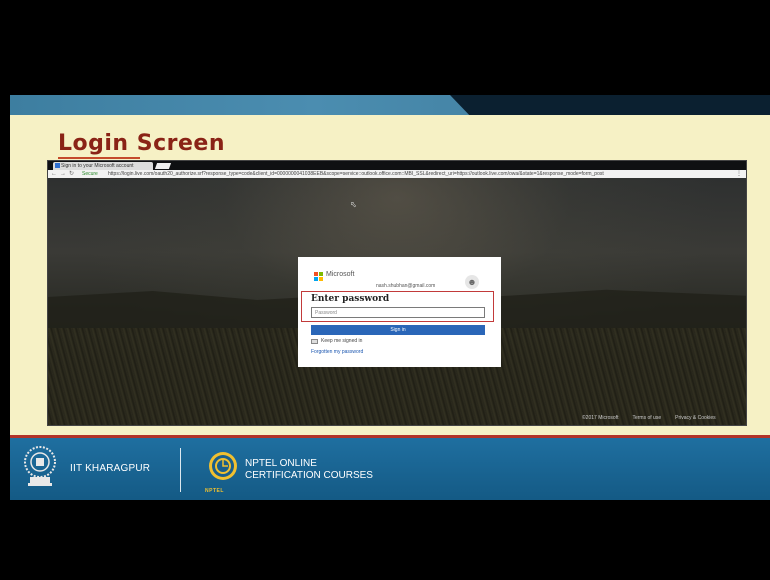 The width and height of the screenshot is (770, 580). What do you see at coordinates (214, 491) in the screenshot?
I see `nptel-small-label: NPTEL` at bounding box center [214, 491].